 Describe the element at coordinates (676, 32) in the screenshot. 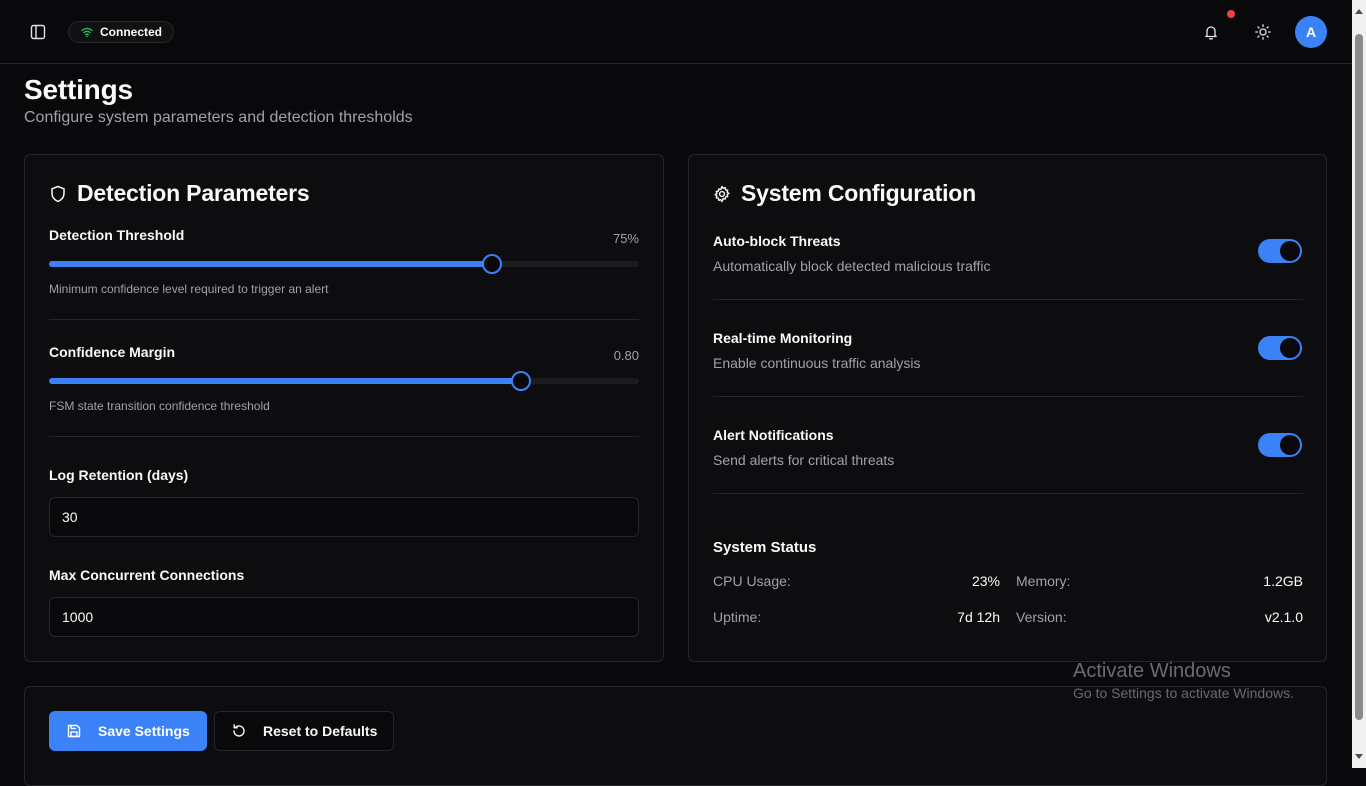

I see `top-bar: Connected A` at that location.